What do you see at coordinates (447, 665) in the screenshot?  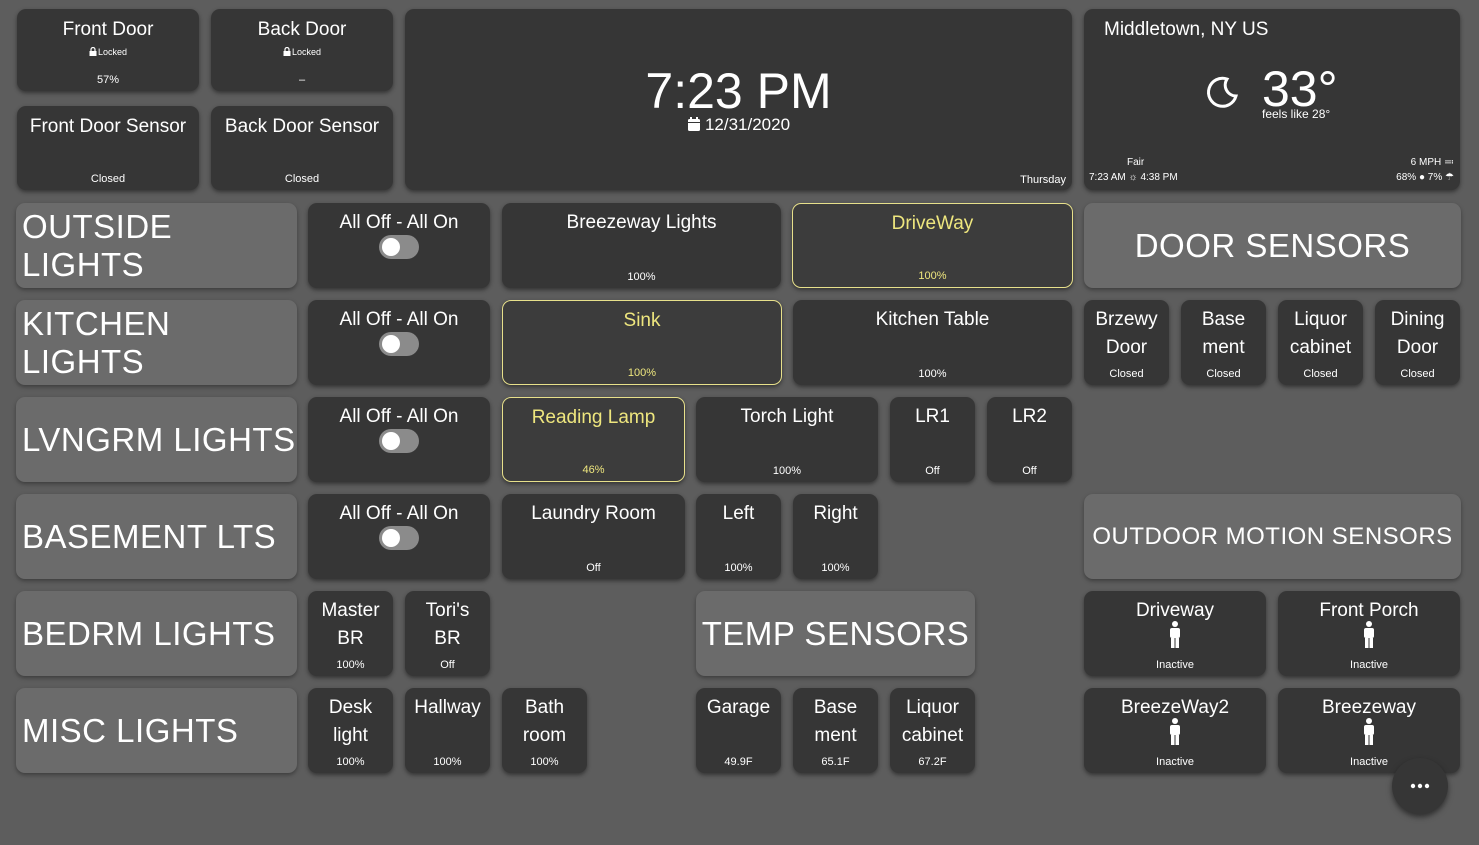 I see `toris-br-light-state: Off` at bounding box center [447, 665].